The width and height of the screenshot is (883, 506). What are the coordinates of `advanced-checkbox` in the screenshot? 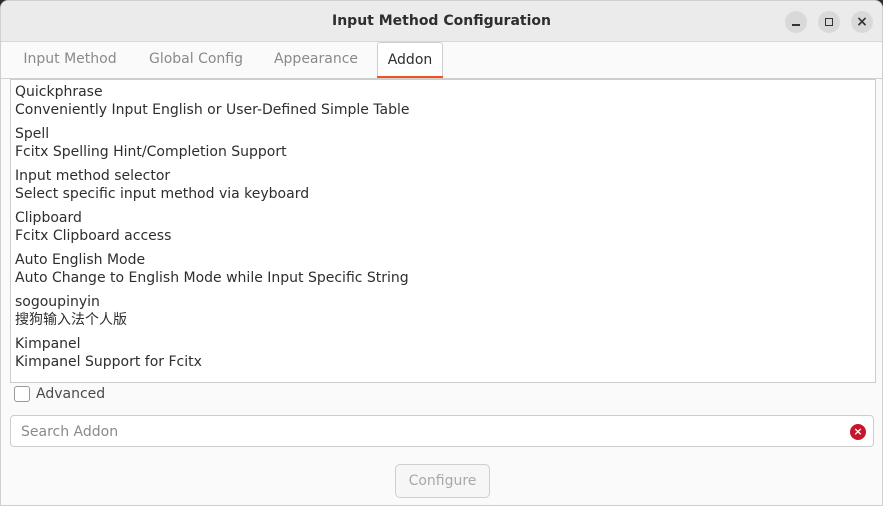 It's located at (22, 394).